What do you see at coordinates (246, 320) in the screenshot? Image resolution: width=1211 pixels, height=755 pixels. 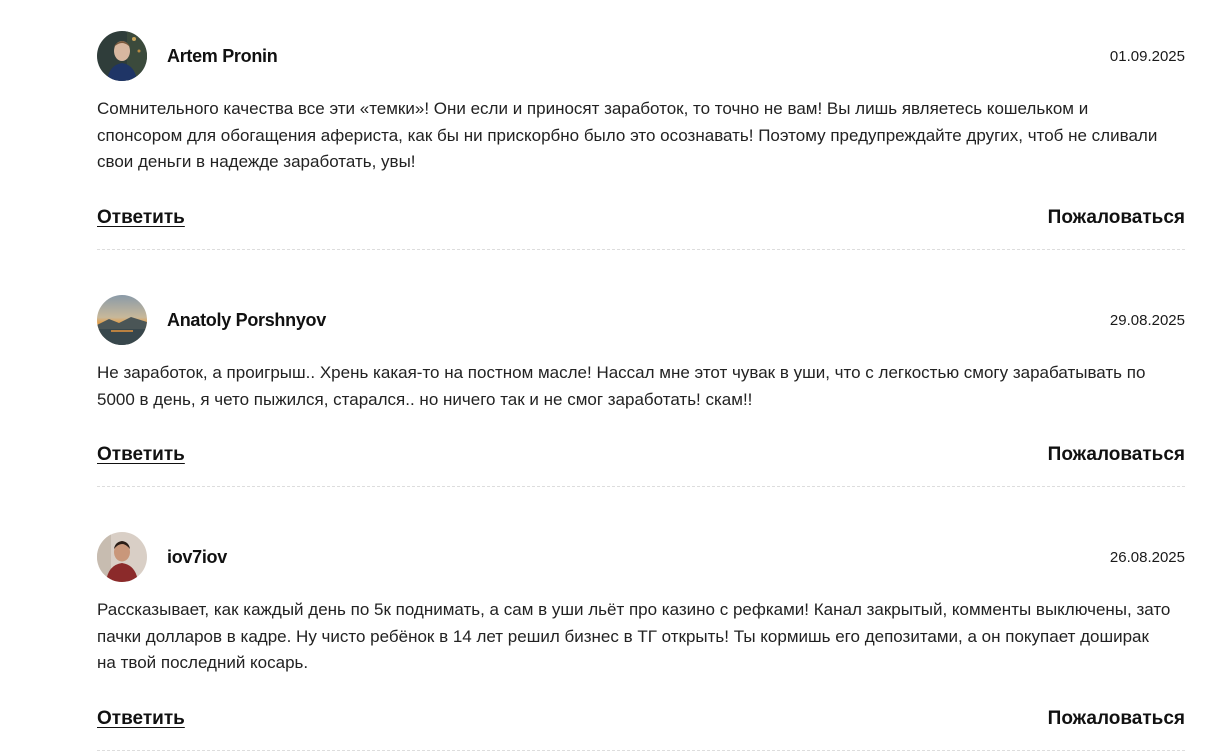 I see `author-name: Anatoly Porshnyov` at bounding box center [246, 320].